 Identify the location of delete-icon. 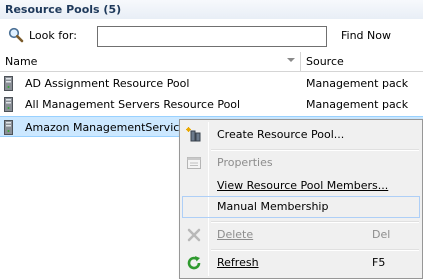
(194, 235).